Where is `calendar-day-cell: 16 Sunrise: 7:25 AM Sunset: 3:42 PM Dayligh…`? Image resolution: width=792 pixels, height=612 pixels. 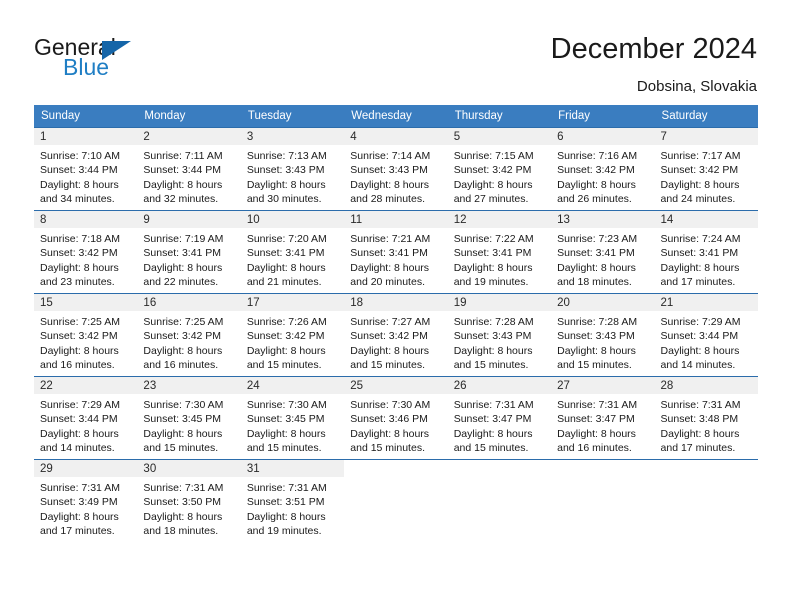 calendar-day-cell: 16 Sunrise: 7:25 AM Sunset: 3:42 PM Dayligh… is located at coordinates (189, 335).